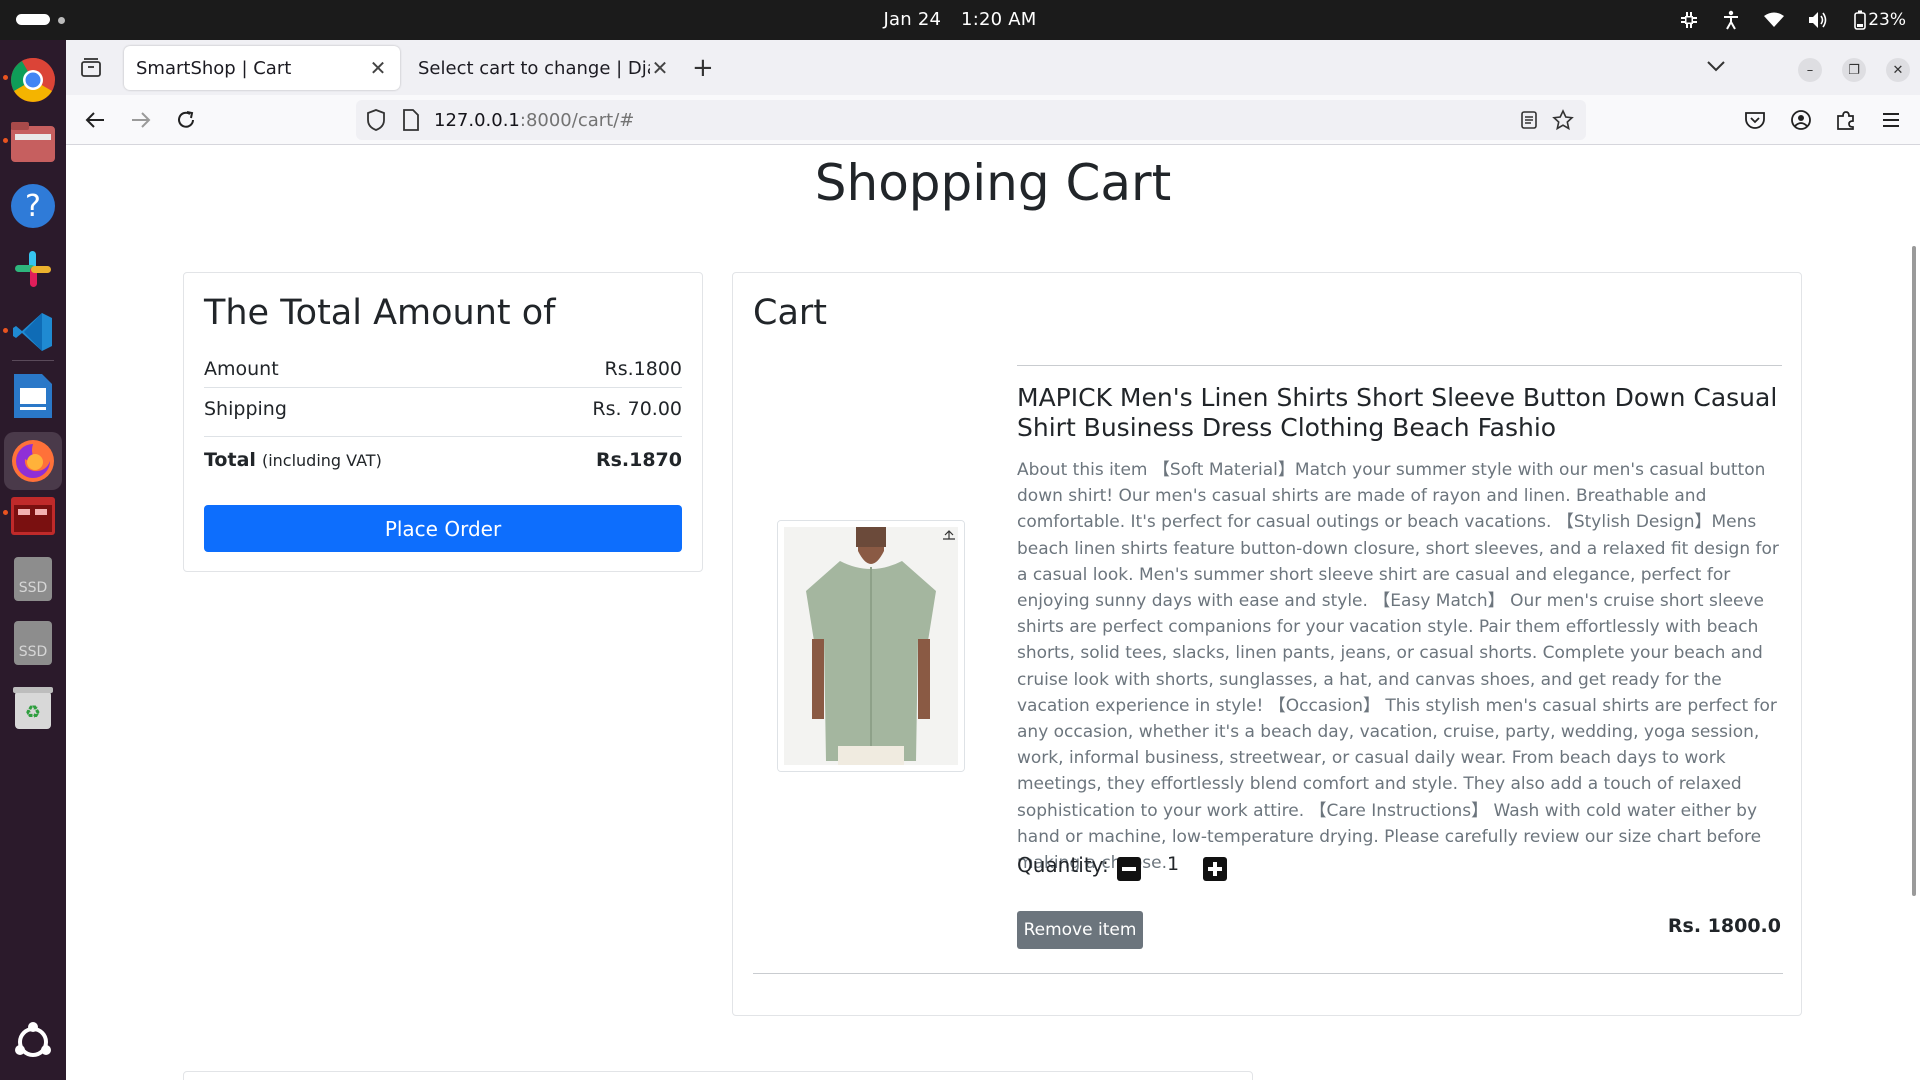  I want to click on terminal-icon, so click(33, 516).